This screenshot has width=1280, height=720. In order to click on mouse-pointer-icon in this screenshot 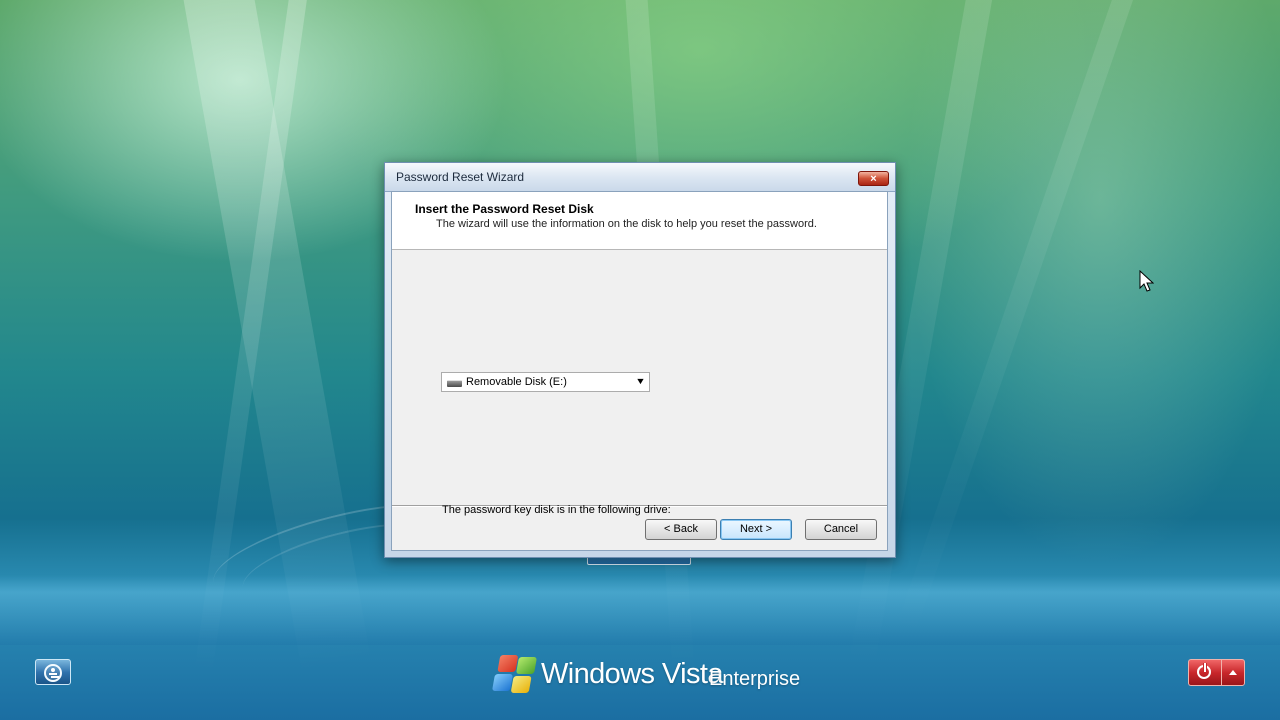, I will do `click(1146, 281)`.